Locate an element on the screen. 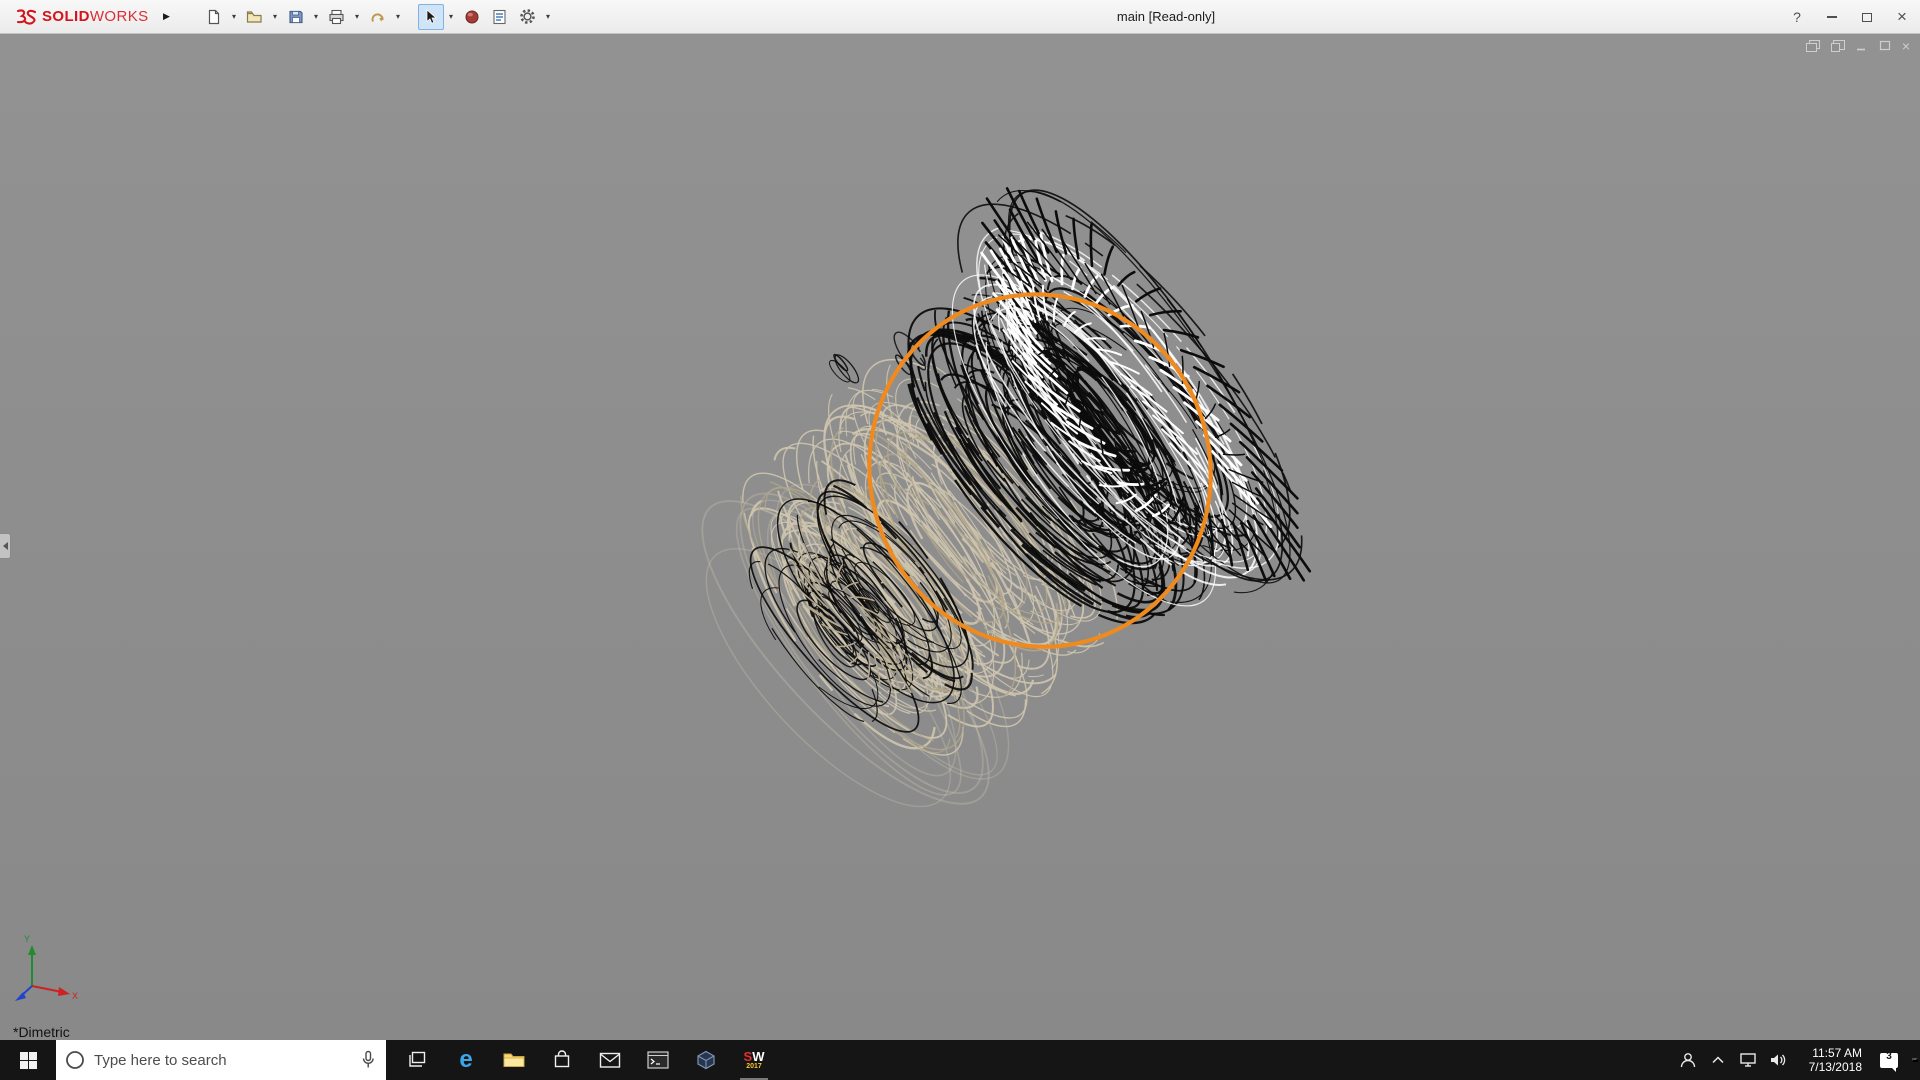  3d-viewer-button is located at coordinates (706, 1060).